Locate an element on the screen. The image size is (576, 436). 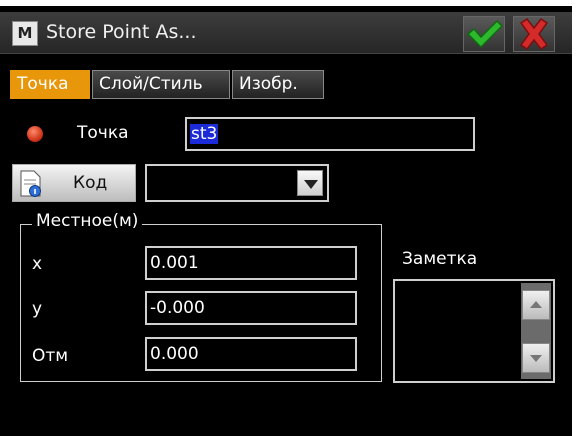
scroll-down-icon is located at coordinates (536, 358).